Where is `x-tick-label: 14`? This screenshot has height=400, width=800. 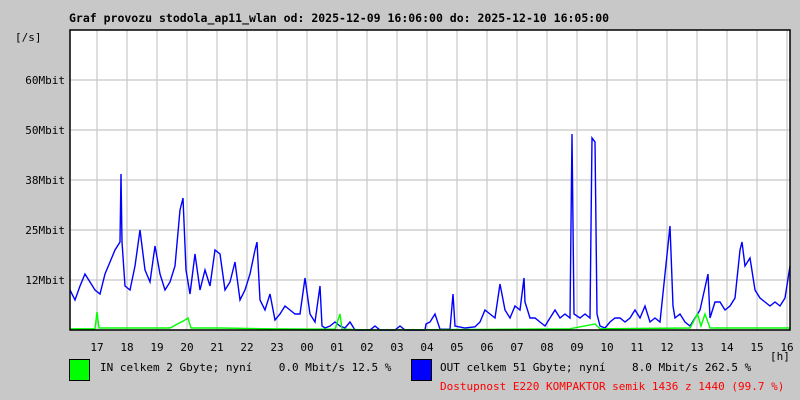
x-tick-label: 14 is located at coordinates (727, 347).